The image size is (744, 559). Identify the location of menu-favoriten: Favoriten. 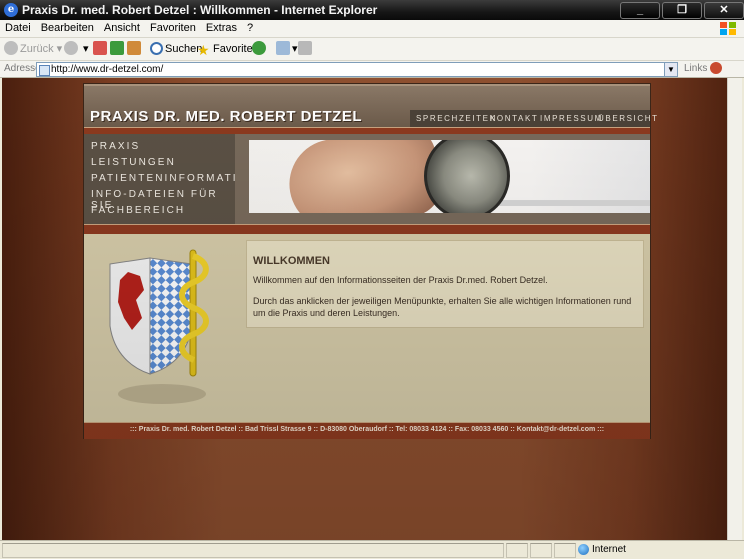
(173, 28).